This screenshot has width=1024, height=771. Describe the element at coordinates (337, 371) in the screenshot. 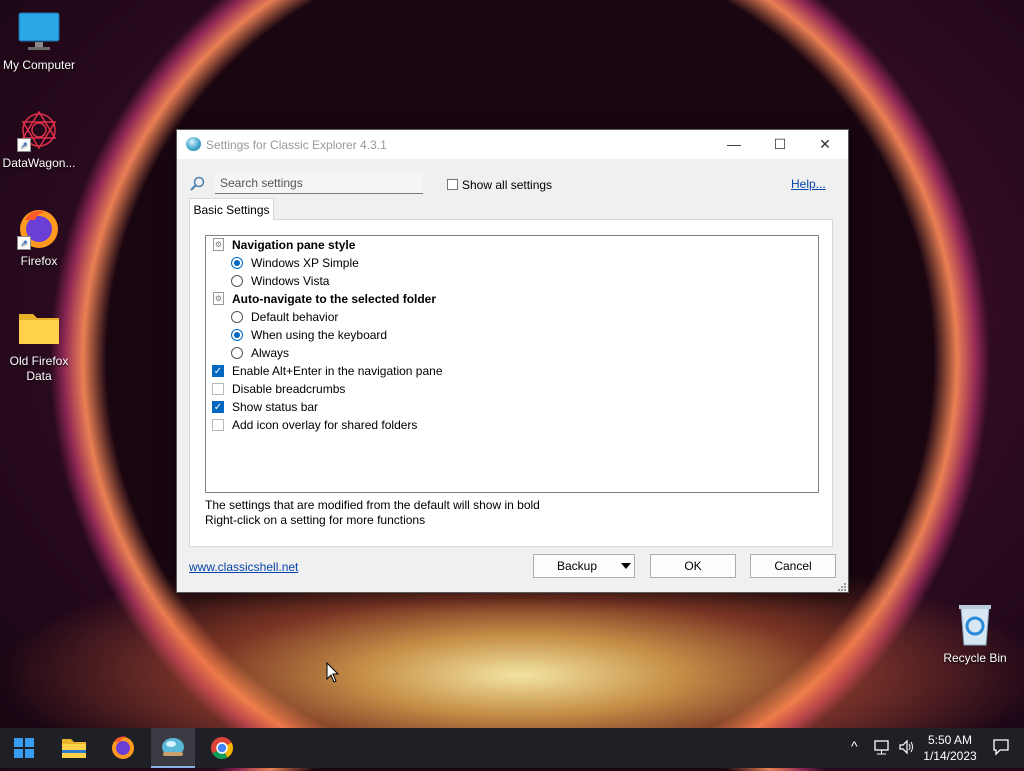

I see `setting-label: Enable Alt+Enter in the navigation pane` at that location.